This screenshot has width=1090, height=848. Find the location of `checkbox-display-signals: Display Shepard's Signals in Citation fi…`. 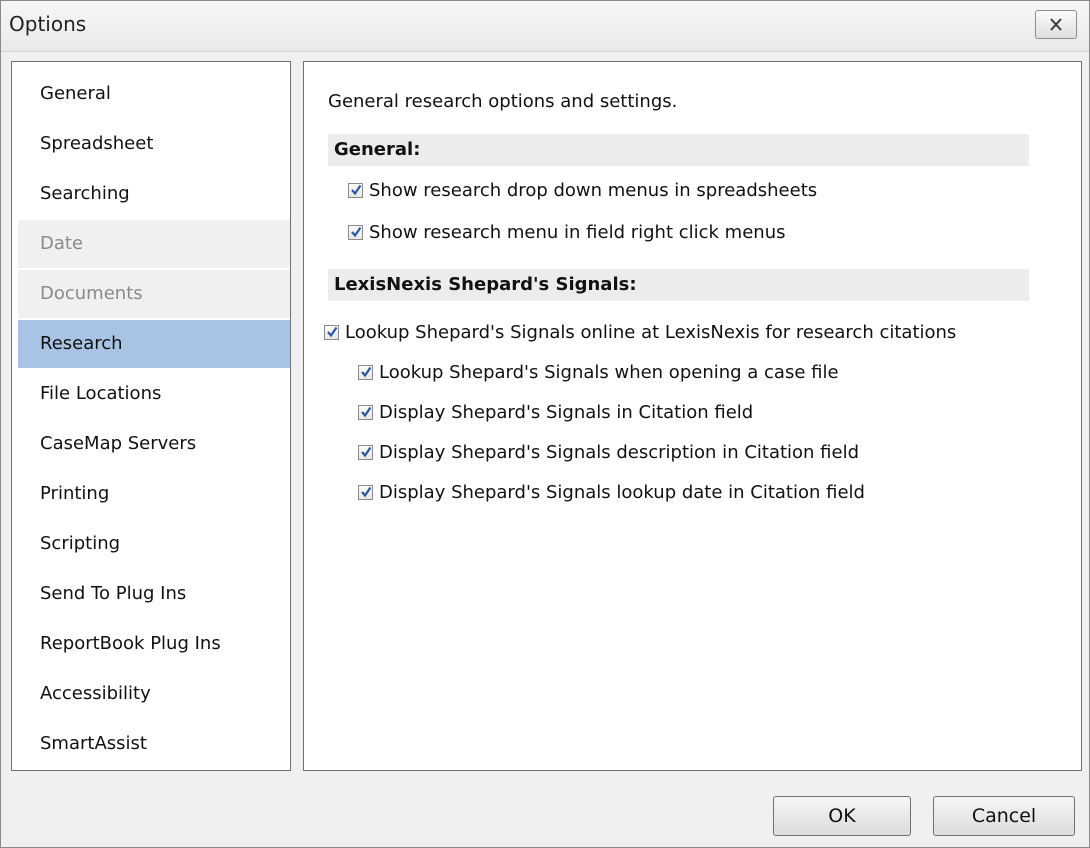

checkbox-display-signals: Display Shepard's Signals in Citation fi… is located at coordinates (555, 412).